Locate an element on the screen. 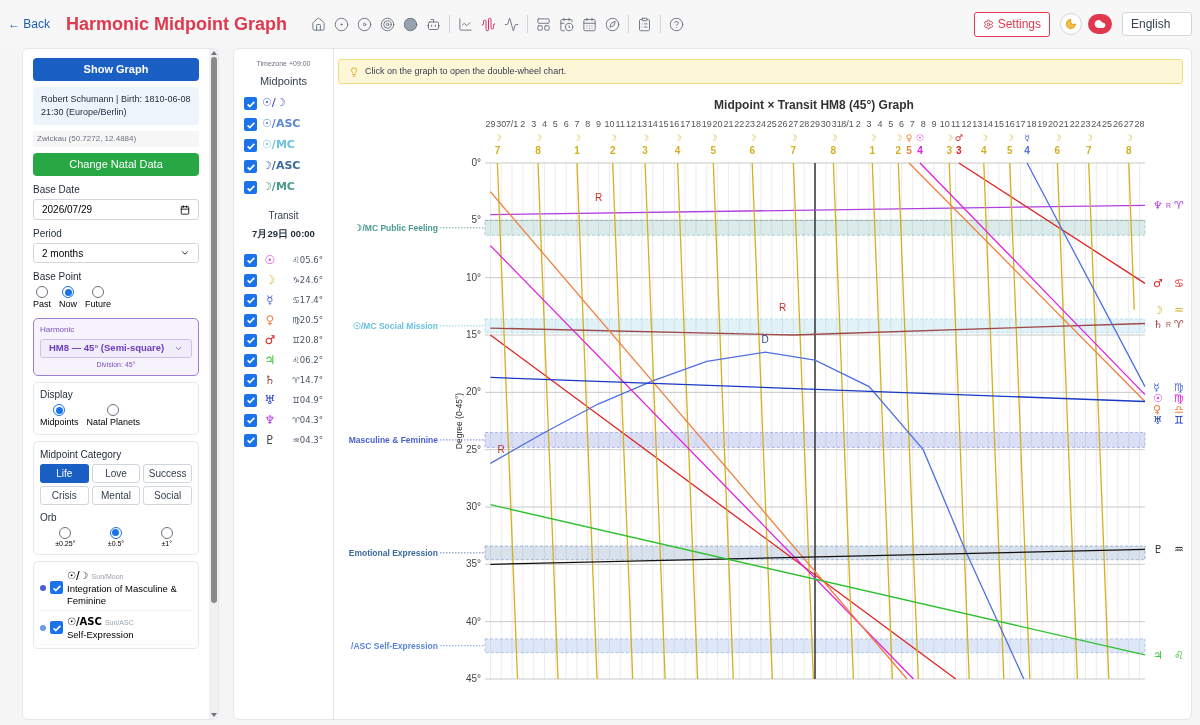 This screenshot has height=725, width=1200. date-label: 29 is located at coordinates (490, 124).